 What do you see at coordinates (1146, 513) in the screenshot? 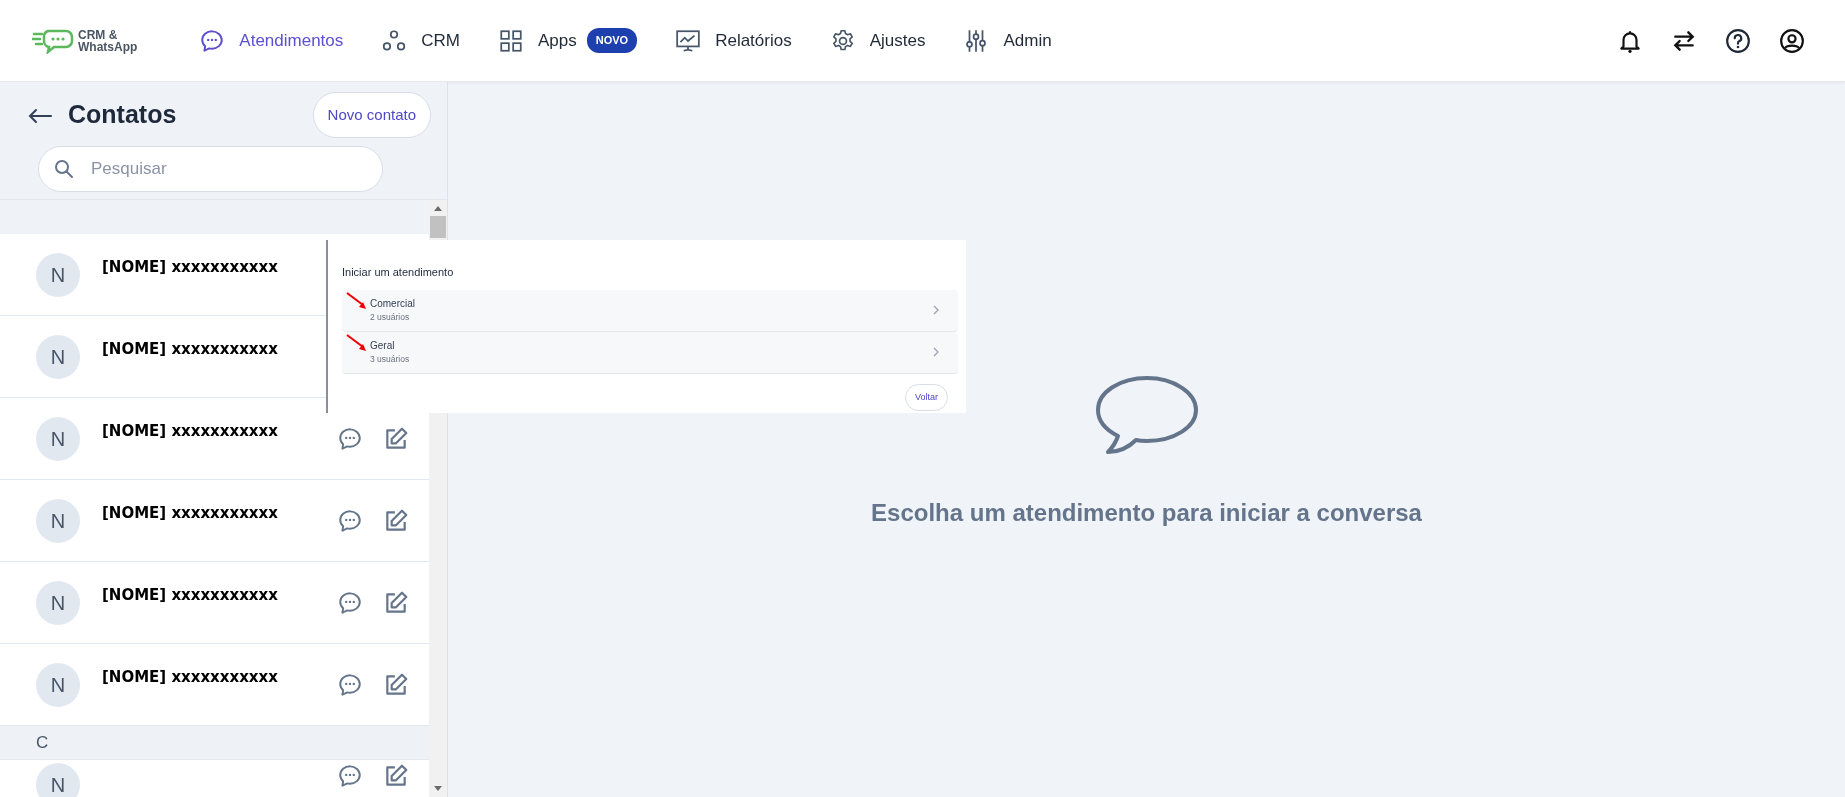
I see `empty-state-message: Escolha um atendimento para iniciar a conversa` at bounding box center [1146, 513].